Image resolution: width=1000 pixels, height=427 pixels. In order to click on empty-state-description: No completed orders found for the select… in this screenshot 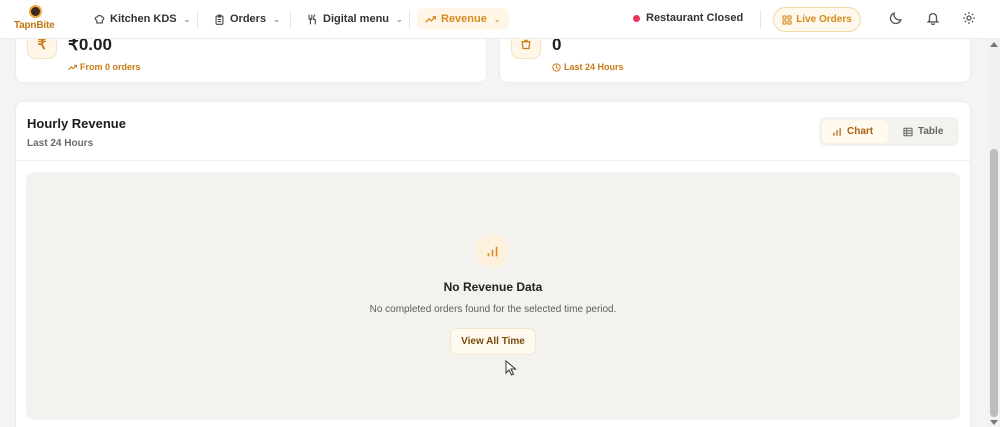, I will do `click(493, 309)`.